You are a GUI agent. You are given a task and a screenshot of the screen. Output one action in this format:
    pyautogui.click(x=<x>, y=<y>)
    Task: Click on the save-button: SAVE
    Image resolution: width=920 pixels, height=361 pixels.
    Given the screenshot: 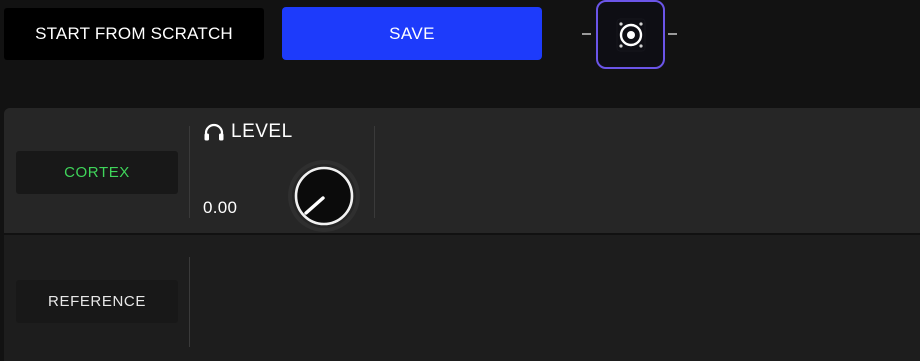 What is the action you would take?
    pyautogui.click(x=412, y=33)
    